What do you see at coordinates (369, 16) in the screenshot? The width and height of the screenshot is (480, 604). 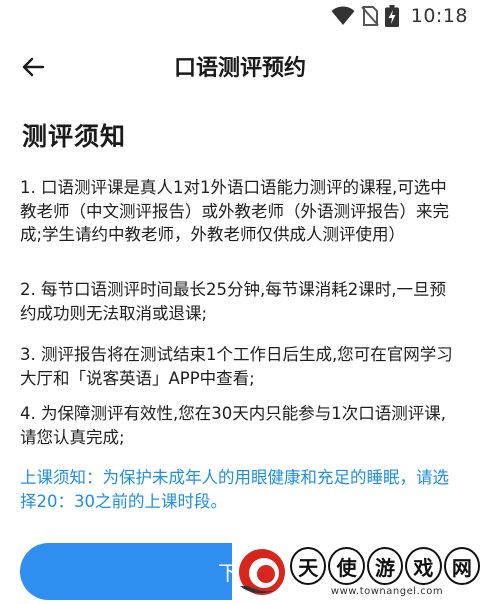 I see `no-sim-icon` at bounding box center [369, 16].